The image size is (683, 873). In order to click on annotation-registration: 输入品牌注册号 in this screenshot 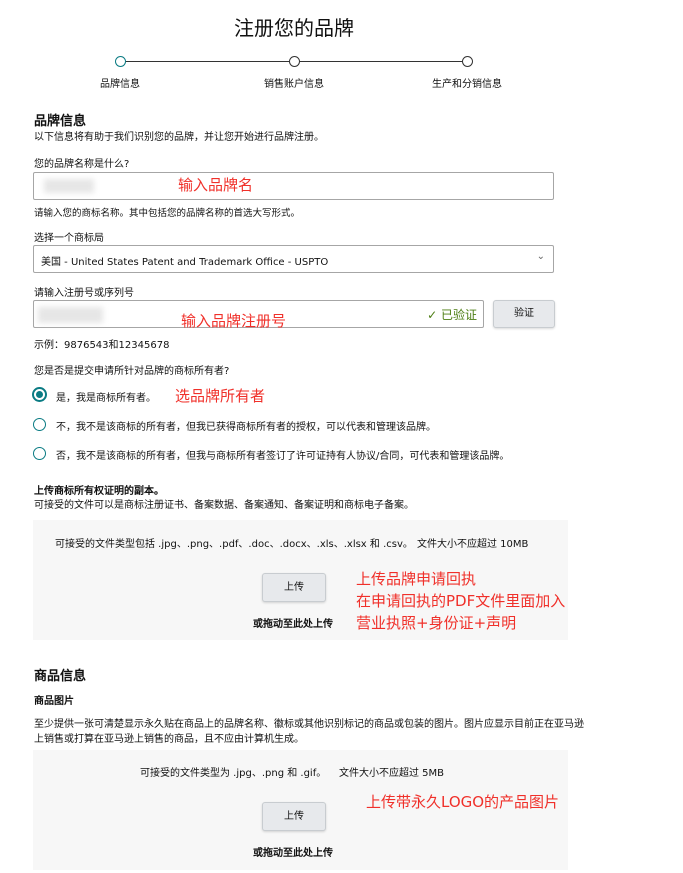, I will do `click(234, 321)`.